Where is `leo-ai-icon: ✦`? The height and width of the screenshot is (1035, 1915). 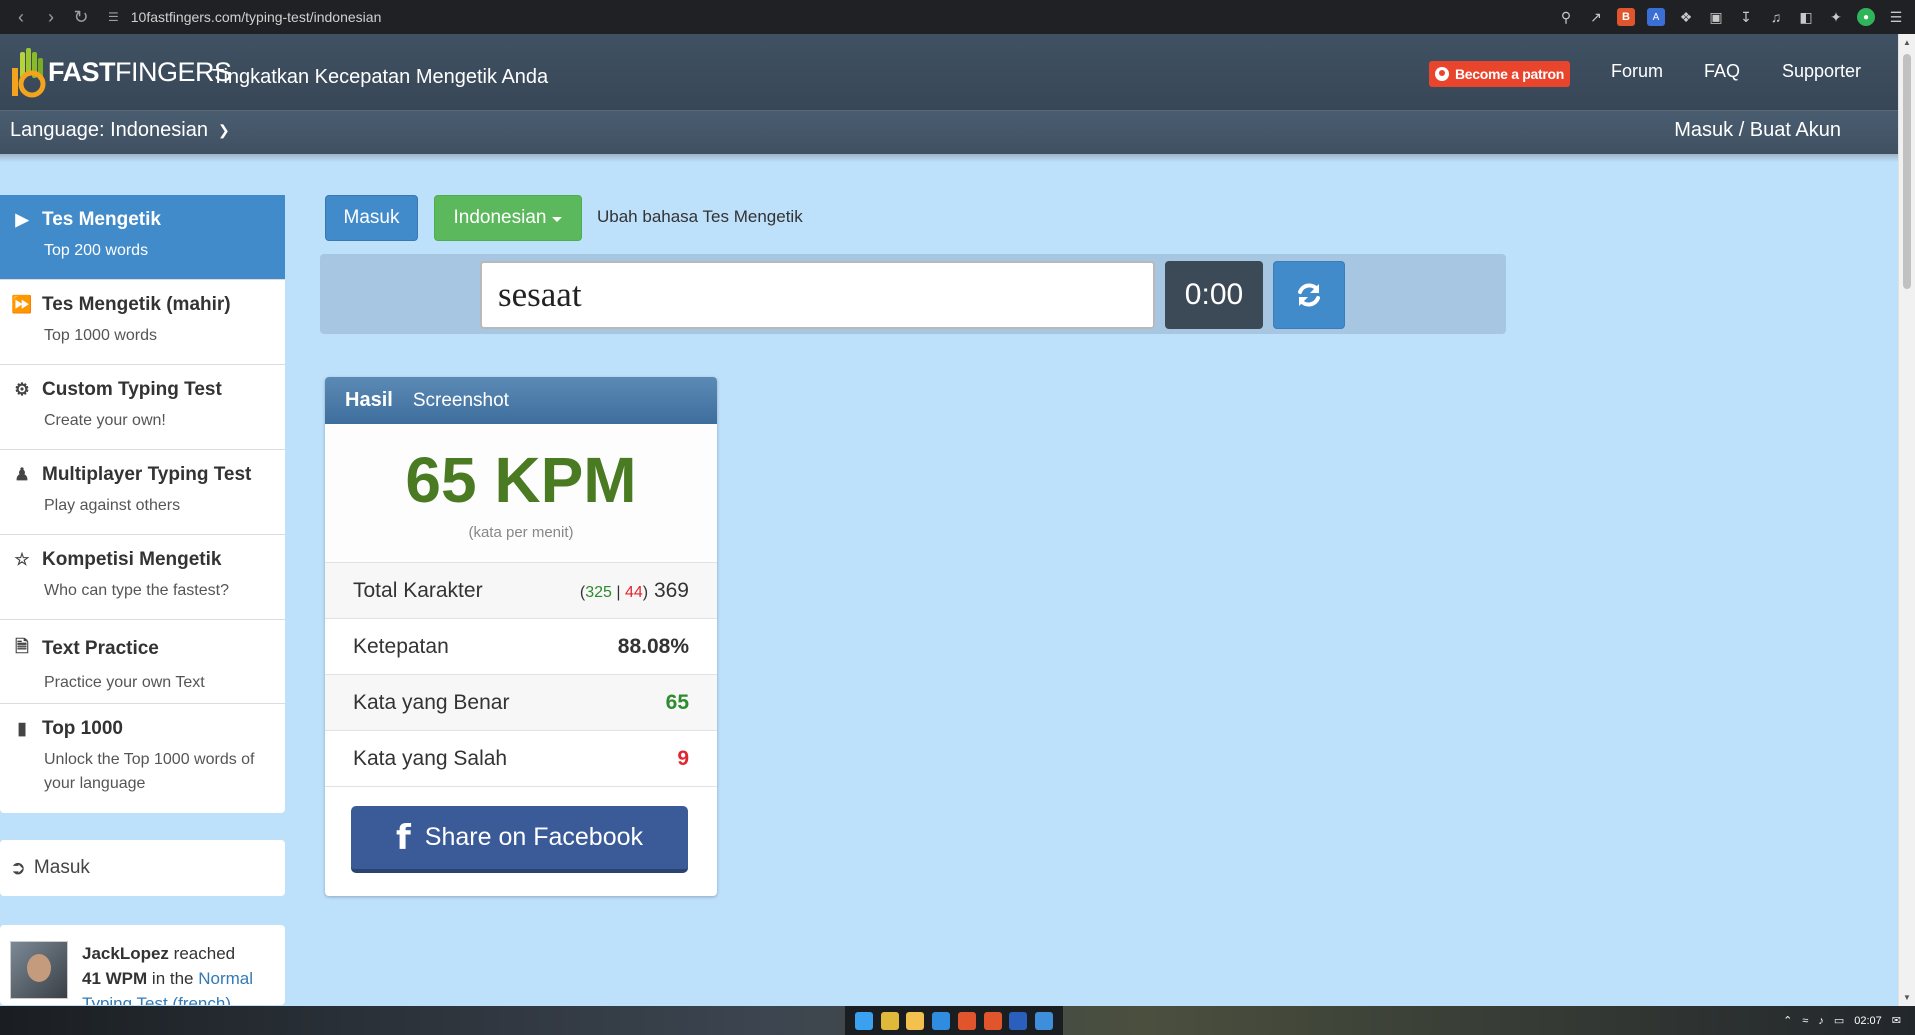
leo-ai-icon: ✦ is located at coordinates (1836, 17).